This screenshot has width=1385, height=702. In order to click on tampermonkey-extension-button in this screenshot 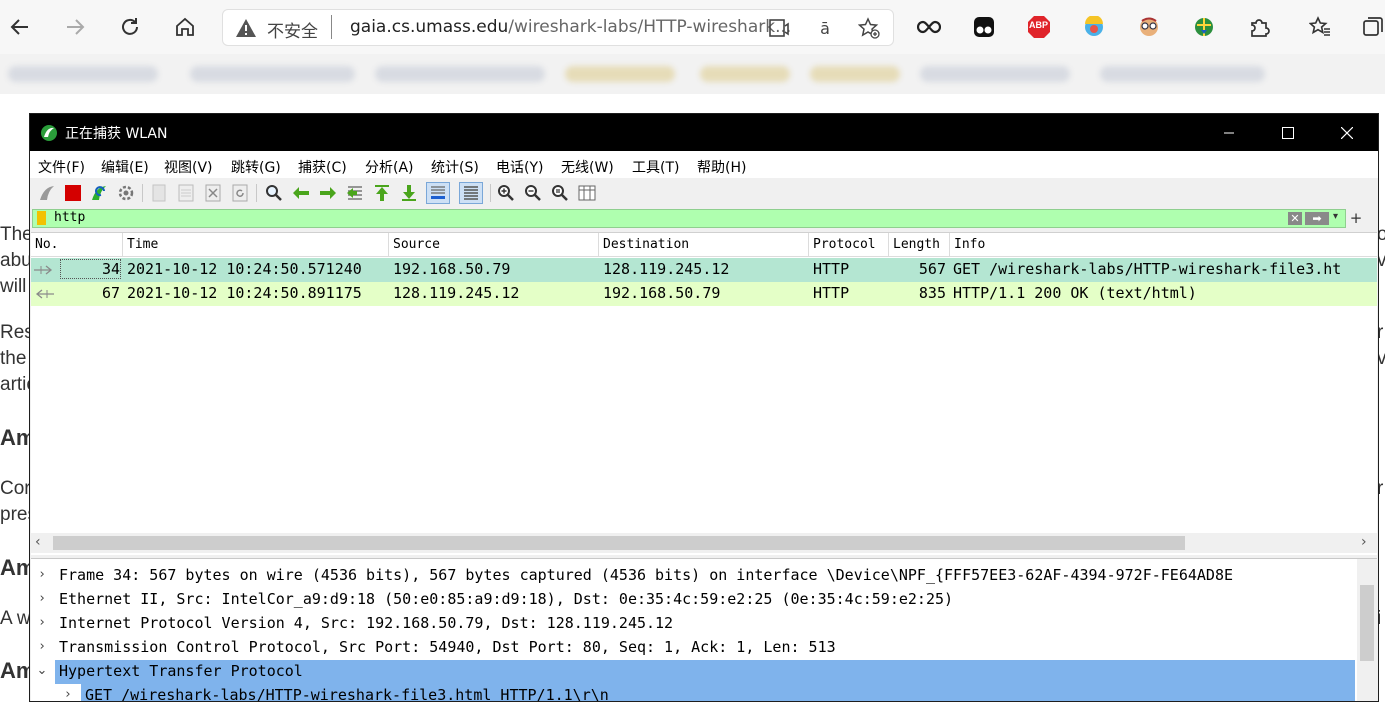, I will do `click(984, 27)`.